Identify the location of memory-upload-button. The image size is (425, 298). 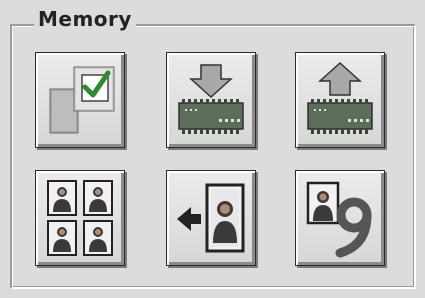
(340, 100).